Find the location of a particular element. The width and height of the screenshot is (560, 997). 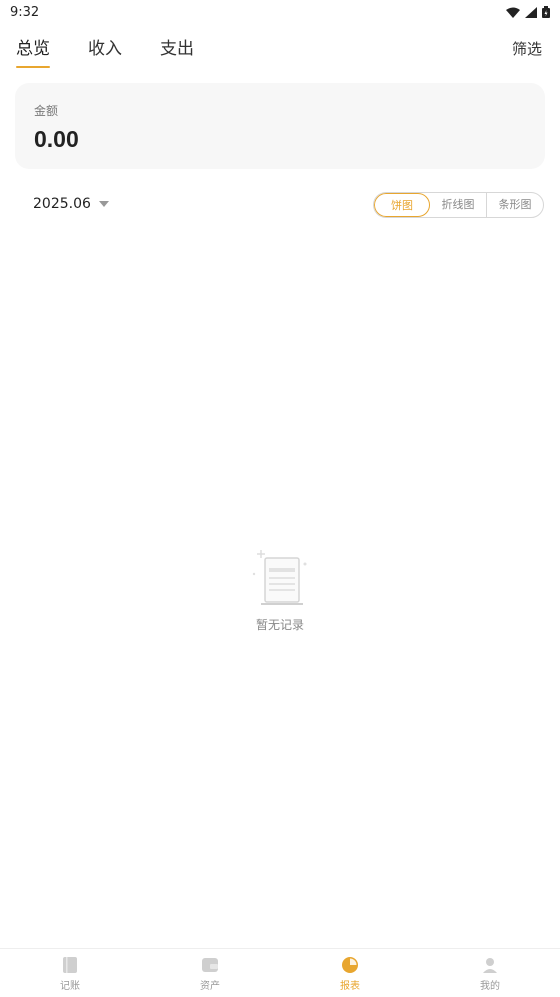

wifi-icon is located at coordinates (513, 12).